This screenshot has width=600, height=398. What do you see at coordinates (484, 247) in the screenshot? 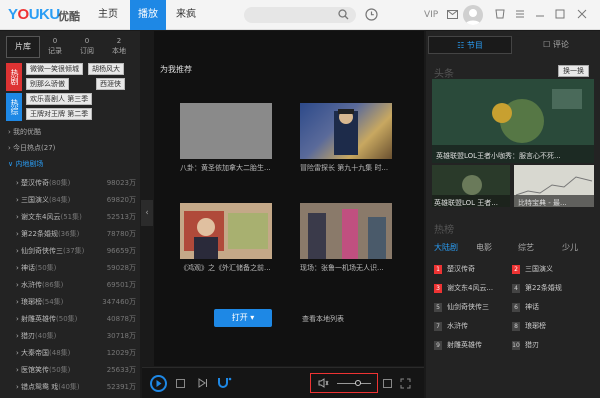
I see `category-movie: 电影` at bounding box center [484, 247].